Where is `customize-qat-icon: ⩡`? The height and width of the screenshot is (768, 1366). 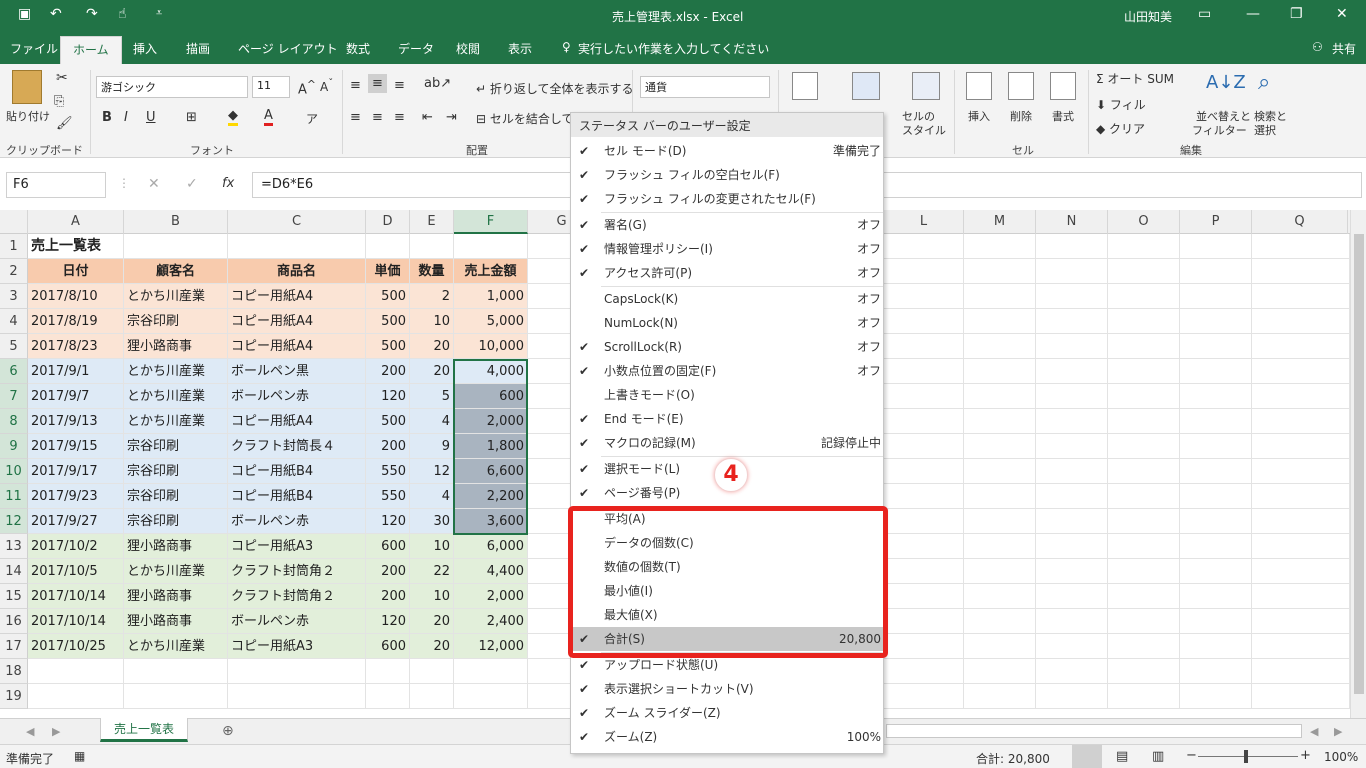 customize-qat-icon: ⩡ is located at coordinates (159, 13).